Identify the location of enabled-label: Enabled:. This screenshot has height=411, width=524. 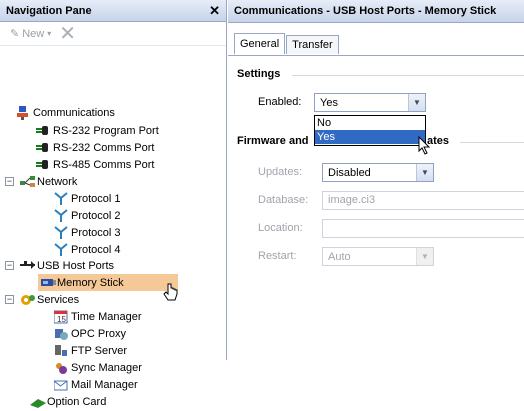
(280, 102).